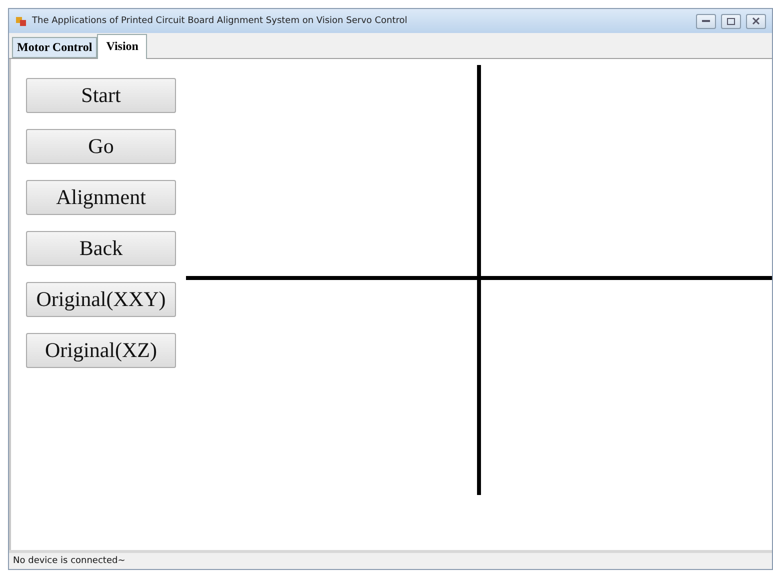  I want to click on maximize-button, so click(731, 21).